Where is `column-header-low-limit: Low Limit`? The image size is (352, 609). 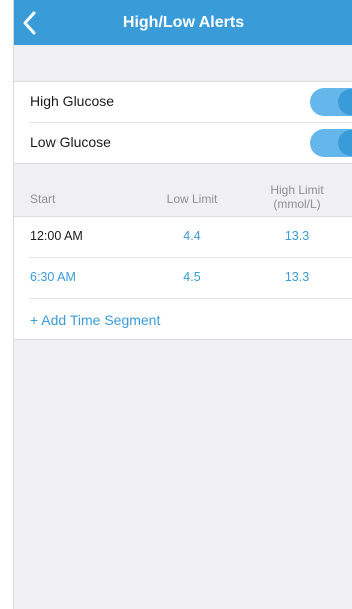
column-header-low-limit: Low Limit is located at coordinates (192, 199).